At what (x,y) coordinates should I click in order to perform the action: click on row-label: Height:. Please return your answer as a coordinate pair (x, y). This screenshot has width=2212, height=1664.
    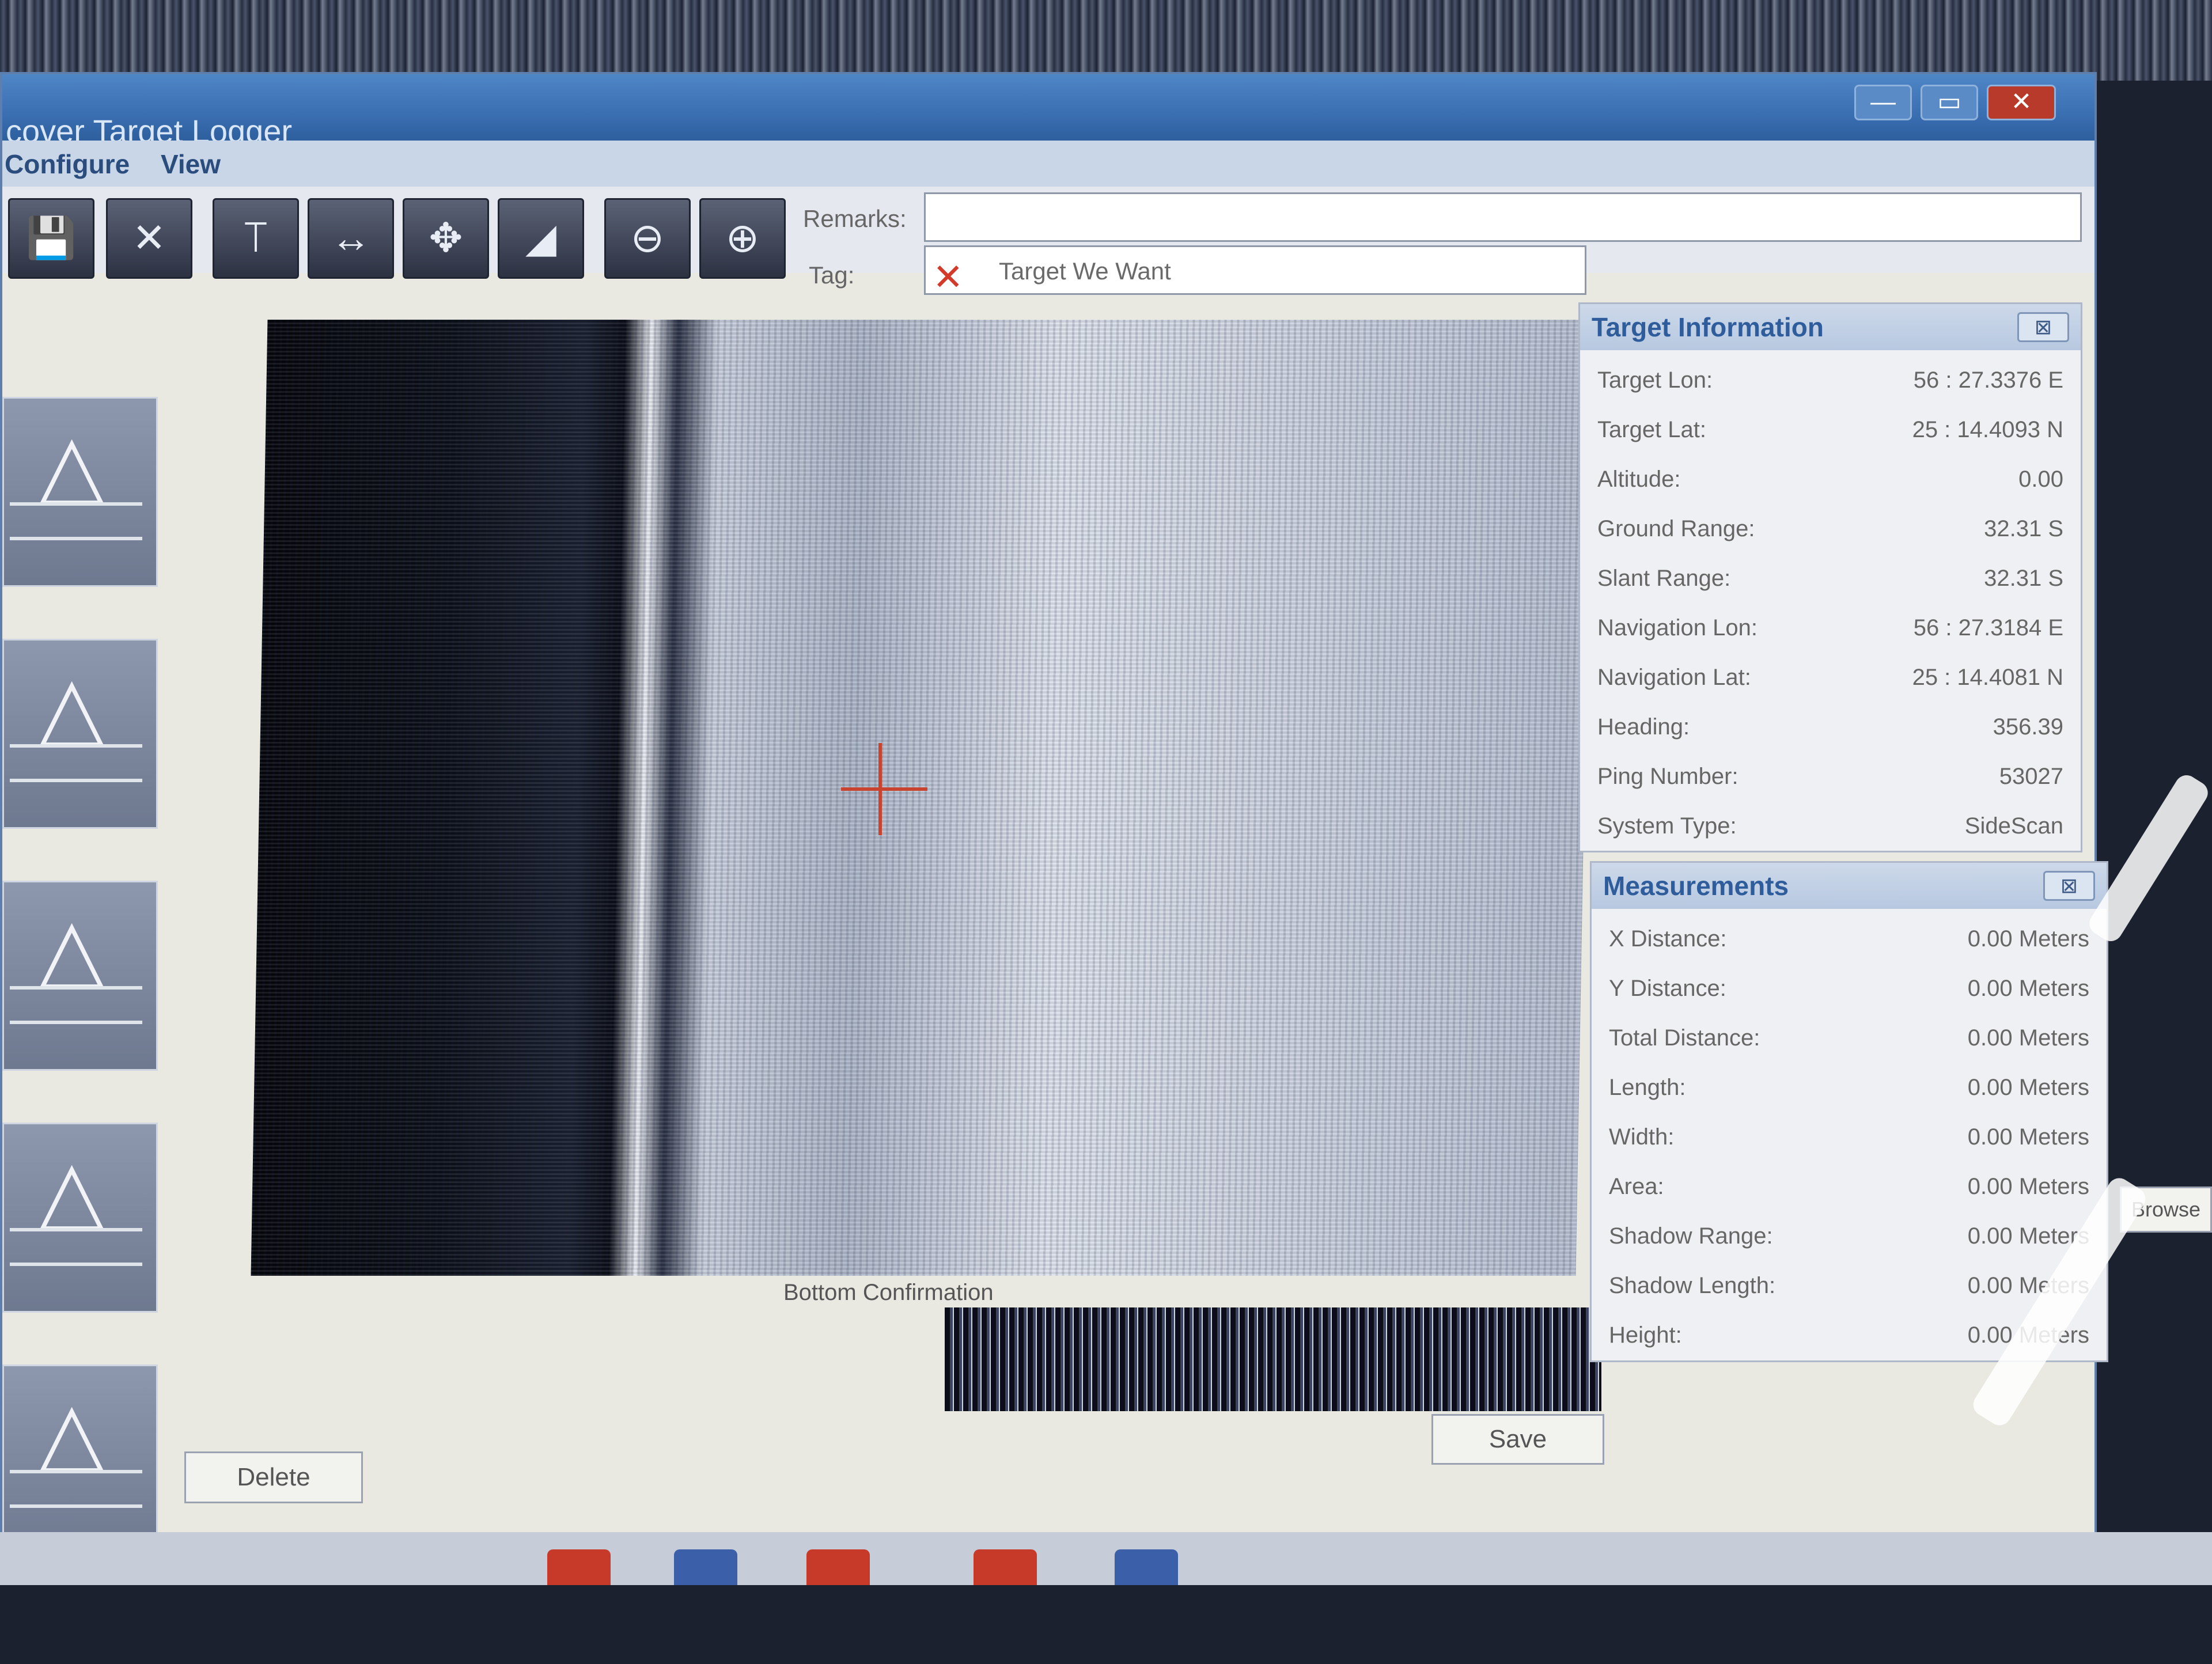
    Looking at the image, I should click on (1645, 1335).